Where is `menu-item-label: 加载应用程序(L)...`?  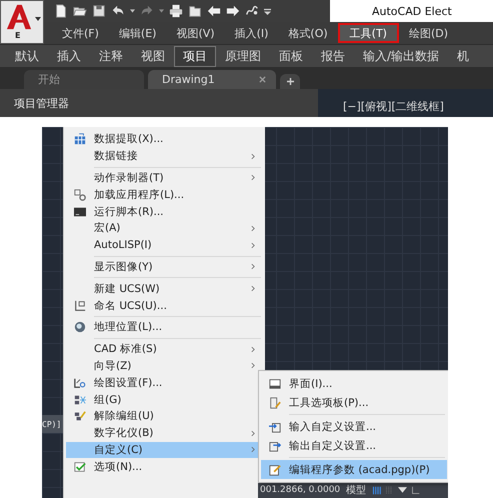 menu-item-label: 加载应用程序(L)... is located at coordinates (140, 195).